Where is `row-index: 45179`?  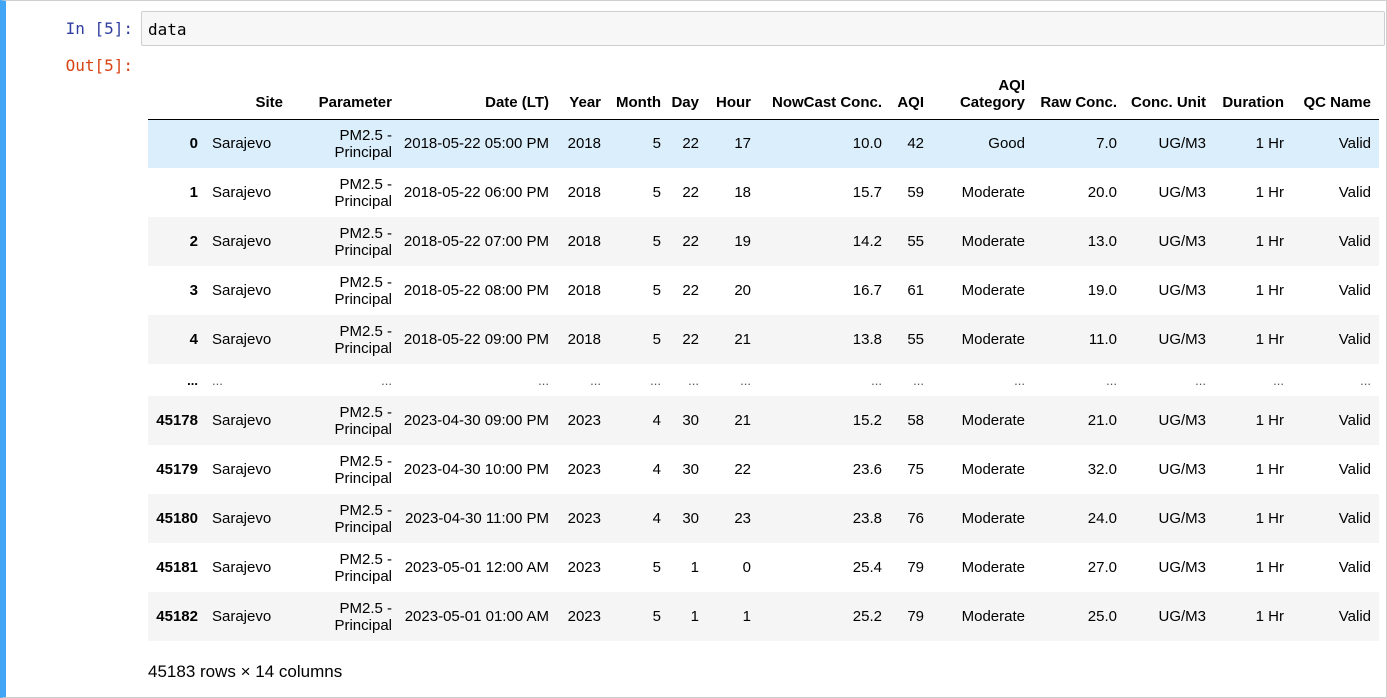
row-index: 45179 is located at coordinates (177, 469).